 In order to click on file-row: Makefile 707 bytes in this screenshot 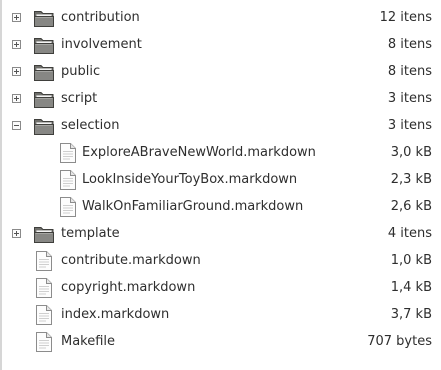, I will do `click(220, 341)`.